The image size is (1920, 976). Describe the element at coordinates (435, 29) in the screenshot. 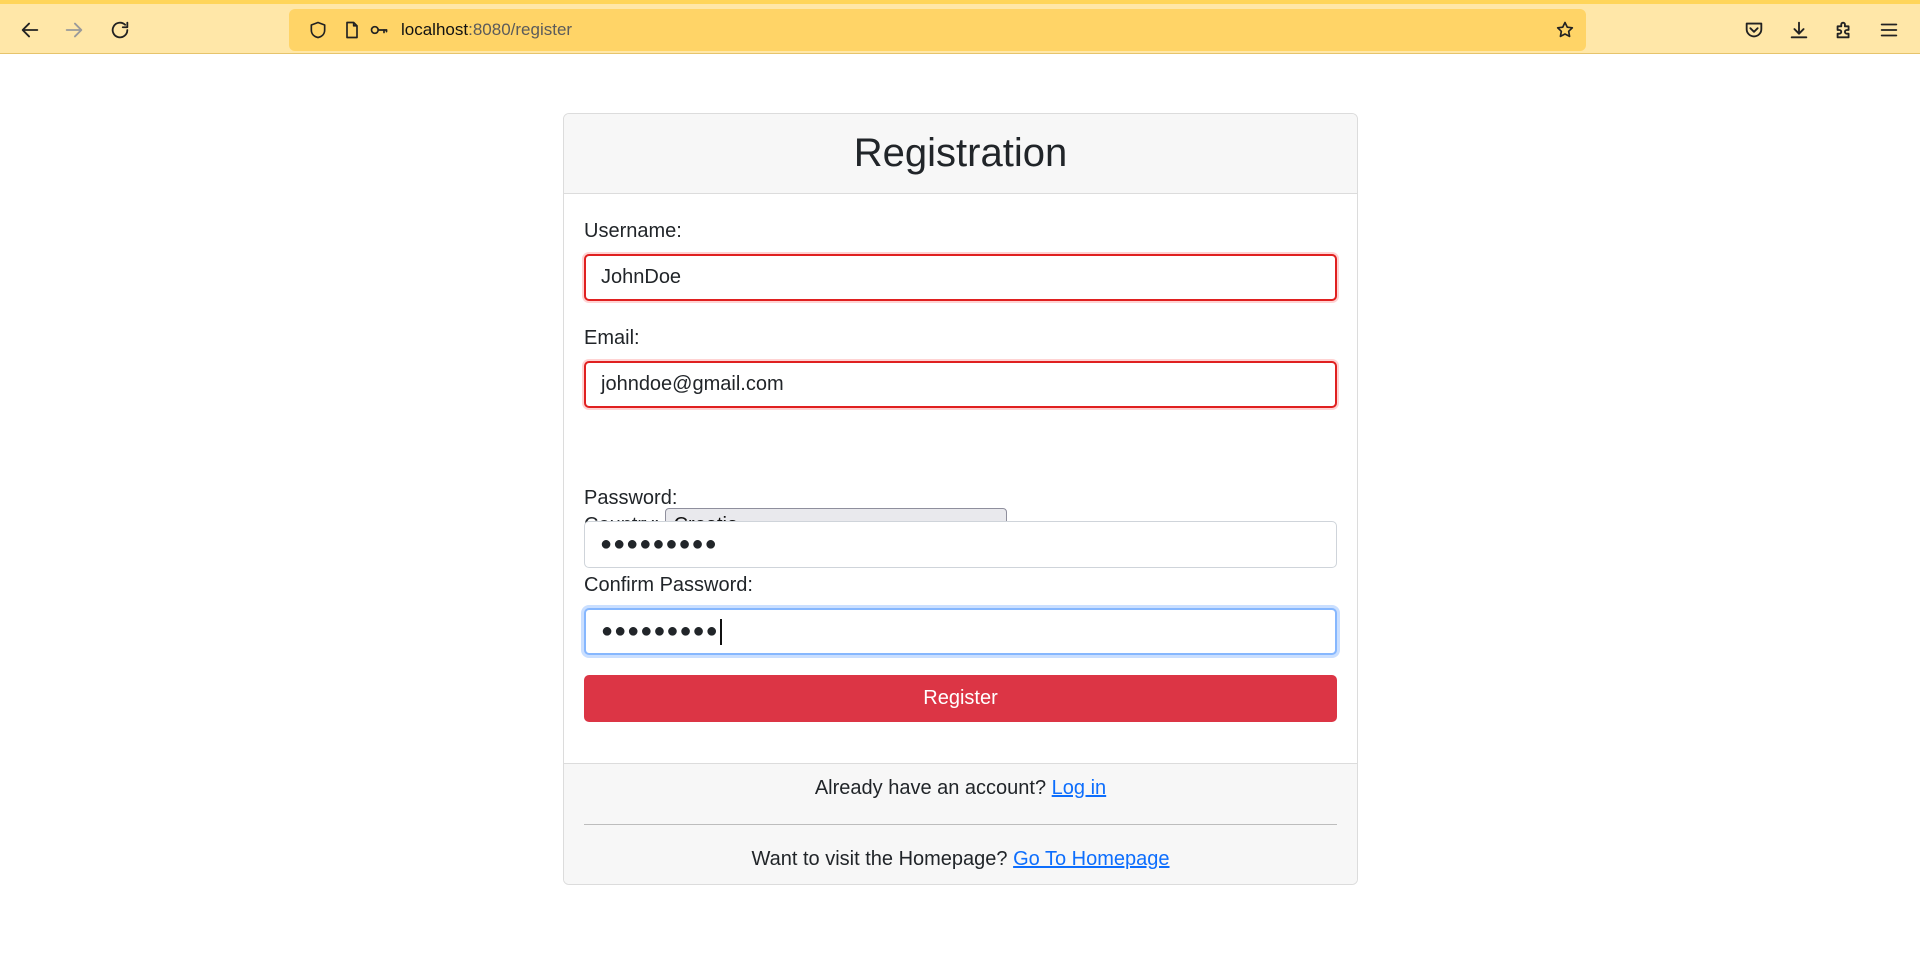

I see `url-host: localhost` at that location.